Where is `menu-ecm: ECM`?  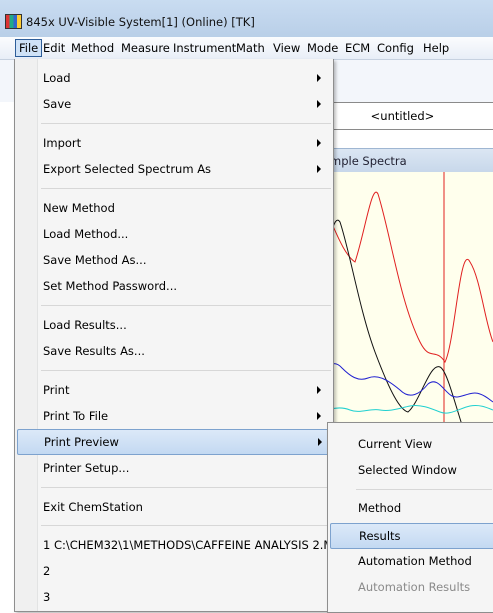 menu-ecm: ECM is located at coordinates (357, 48).